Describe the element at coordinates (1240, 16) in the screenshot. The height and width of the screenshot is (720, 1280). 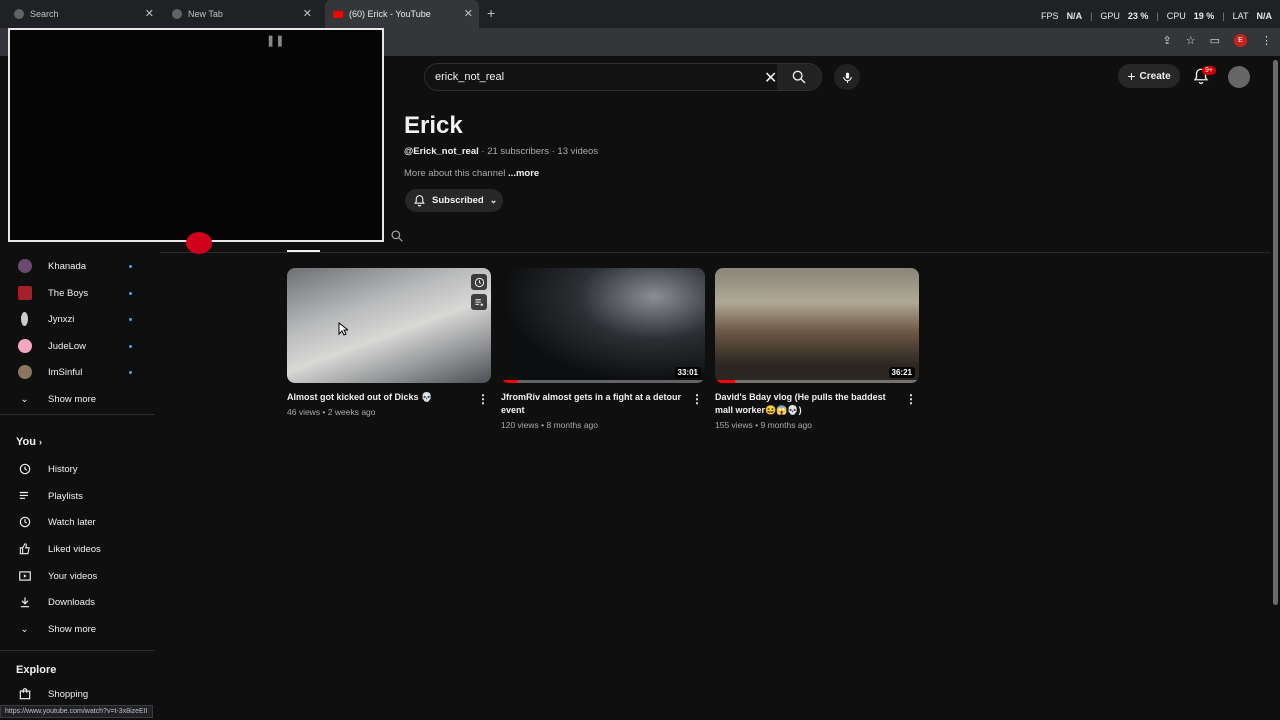
I see `lat-label: LAT` at that location.